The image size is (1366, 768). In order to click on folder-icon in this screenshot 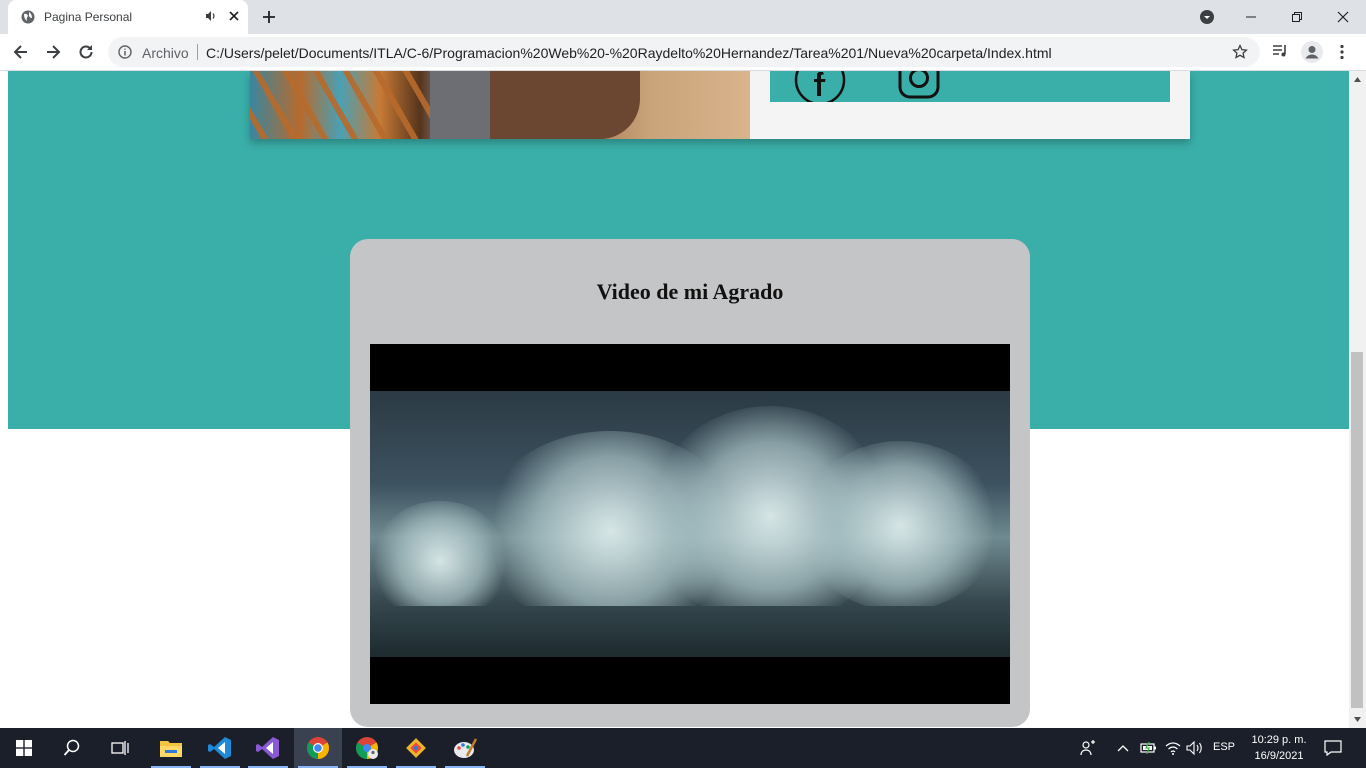, I will do `click(171, 749)`.